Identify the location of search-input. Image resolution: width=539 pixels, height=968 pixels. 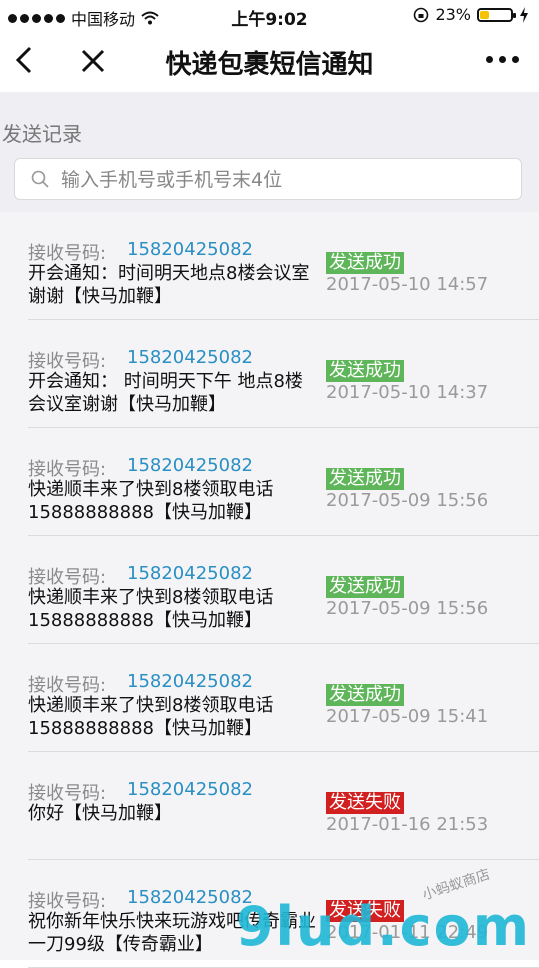
(281, 180).